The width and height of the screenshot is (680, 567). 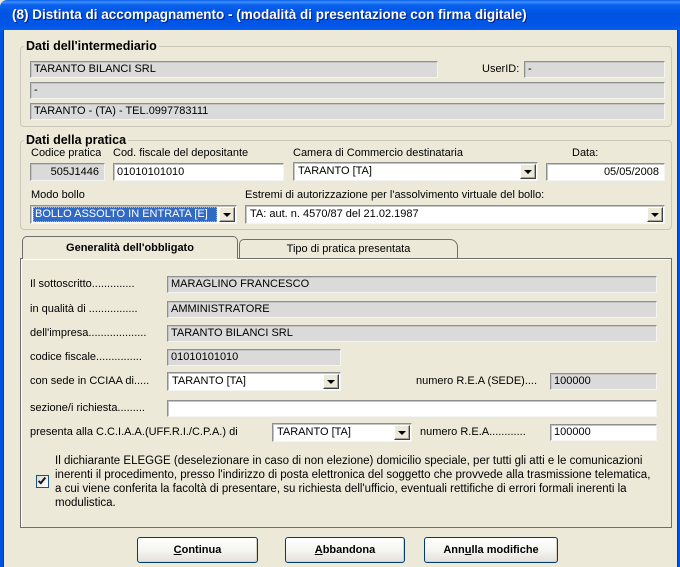 I want to click on checkmark-icon, so click(x=42, y=480).